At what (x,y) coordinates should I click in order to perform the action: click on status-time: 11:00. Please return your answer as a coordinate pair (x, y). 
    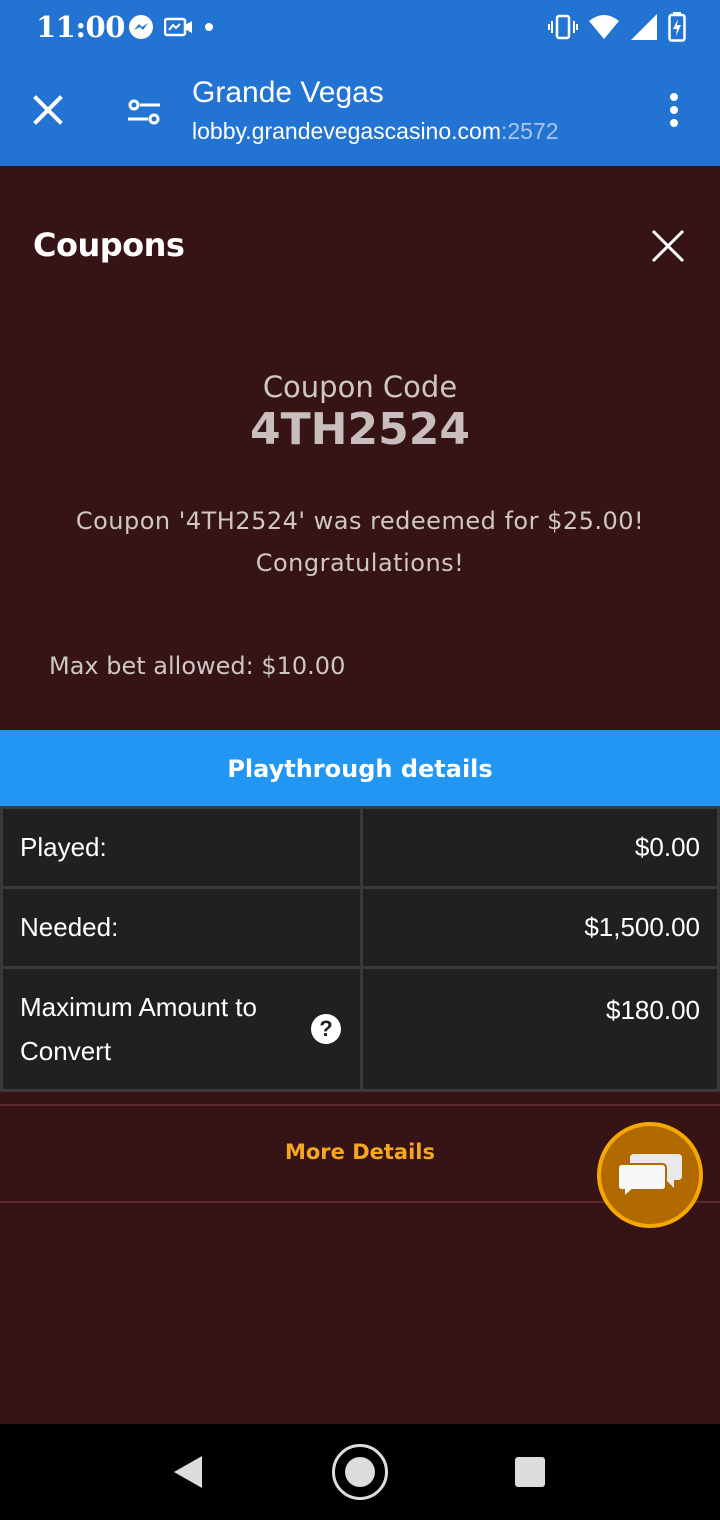
    Looking at the image, I should click on (80, 27).